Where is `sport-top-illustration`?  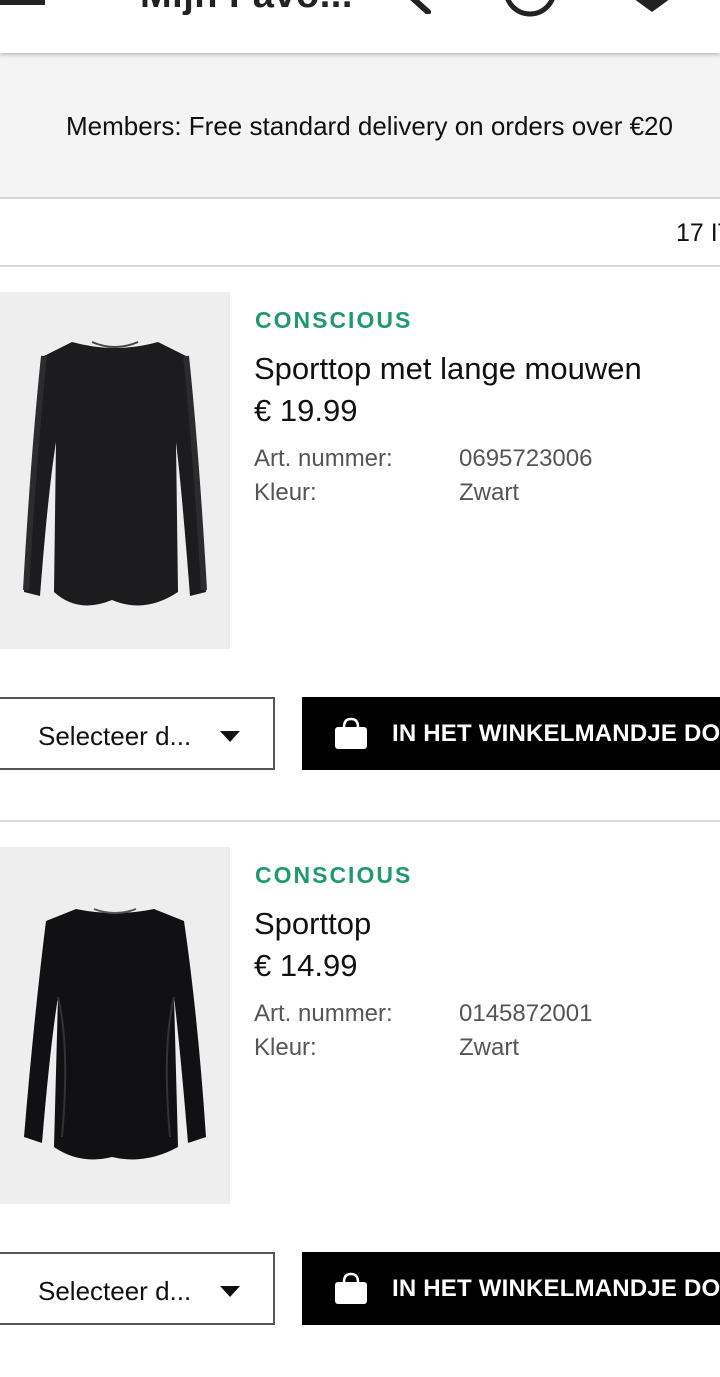 sport-top-illustration is located at coordinates (115, 1025).